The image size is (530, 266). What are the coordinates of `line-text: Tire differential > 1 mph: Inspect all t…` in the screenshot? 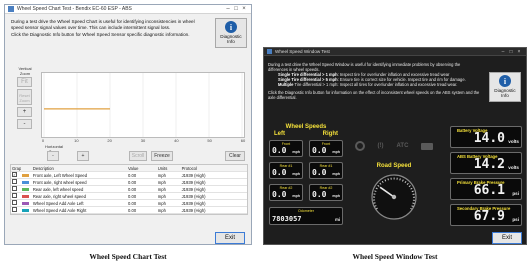 It's located at (375, 84).